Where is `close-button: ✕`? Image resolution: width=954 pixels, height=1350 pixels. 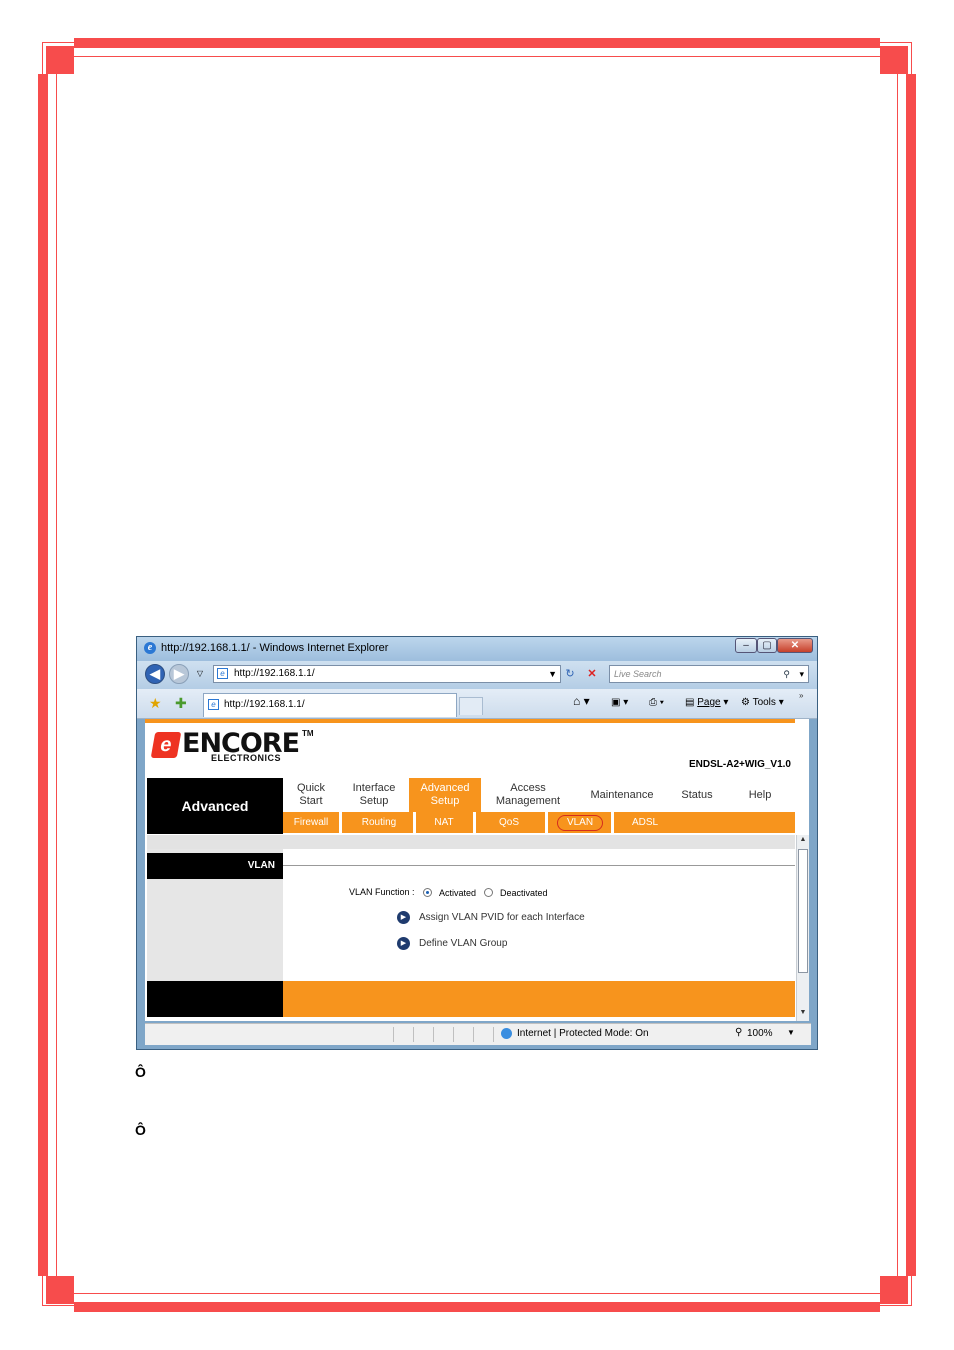 close-button: ✕ is located at coordinates (795, 645).